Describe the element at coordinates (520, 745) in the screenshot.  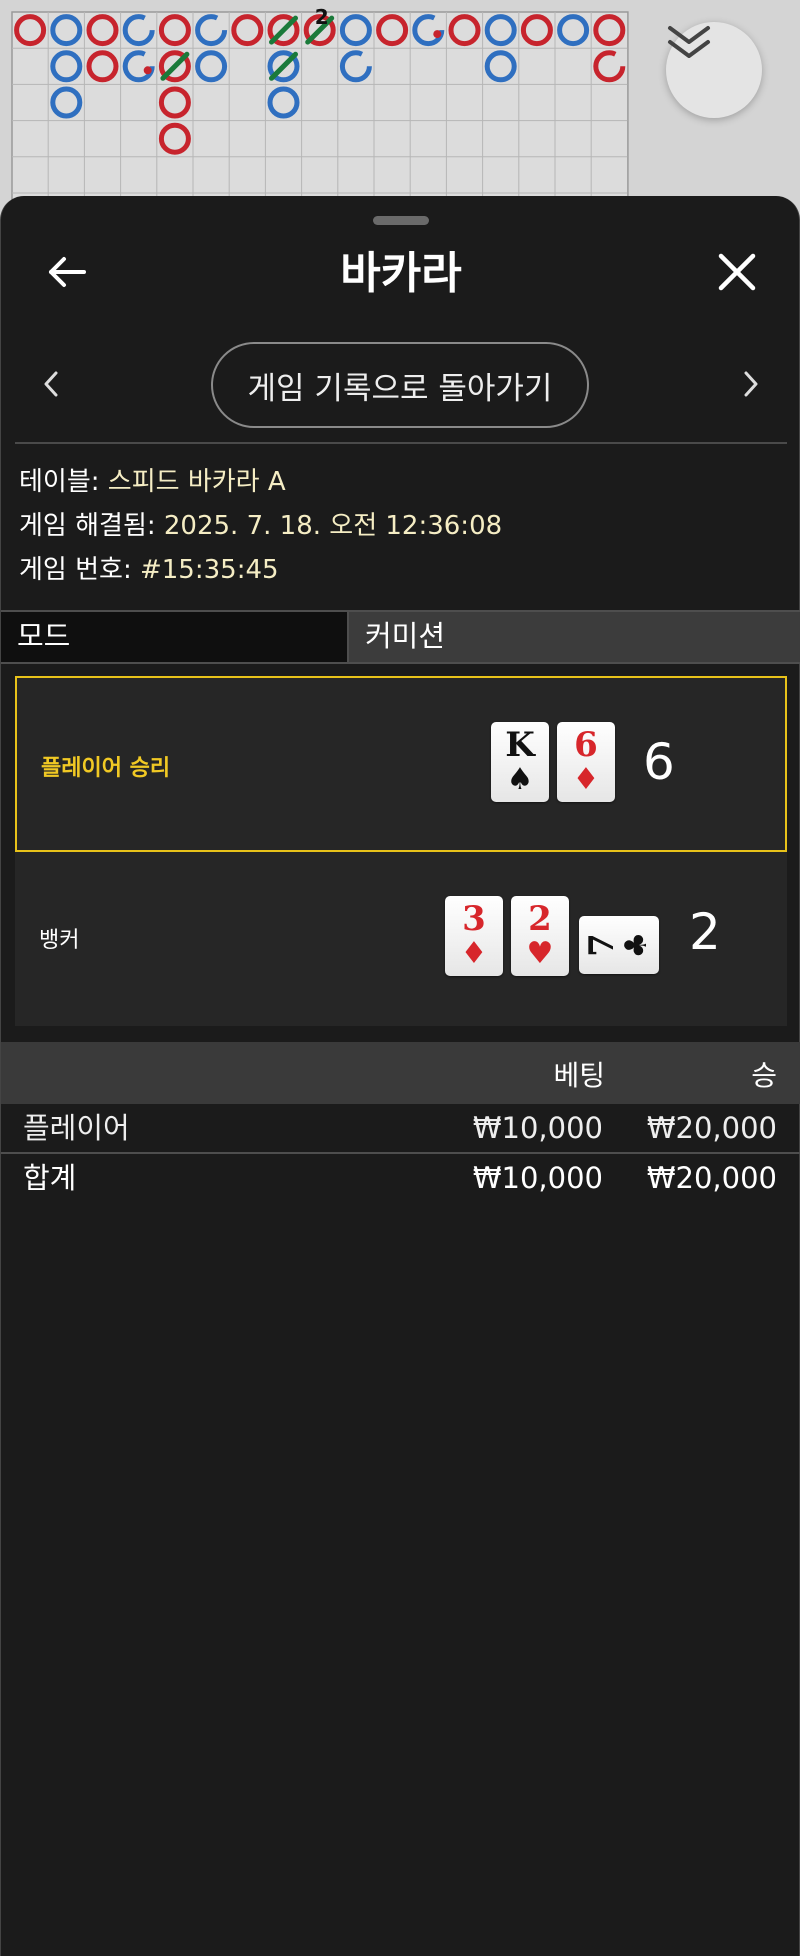
I see `card-rank: K` at that location.